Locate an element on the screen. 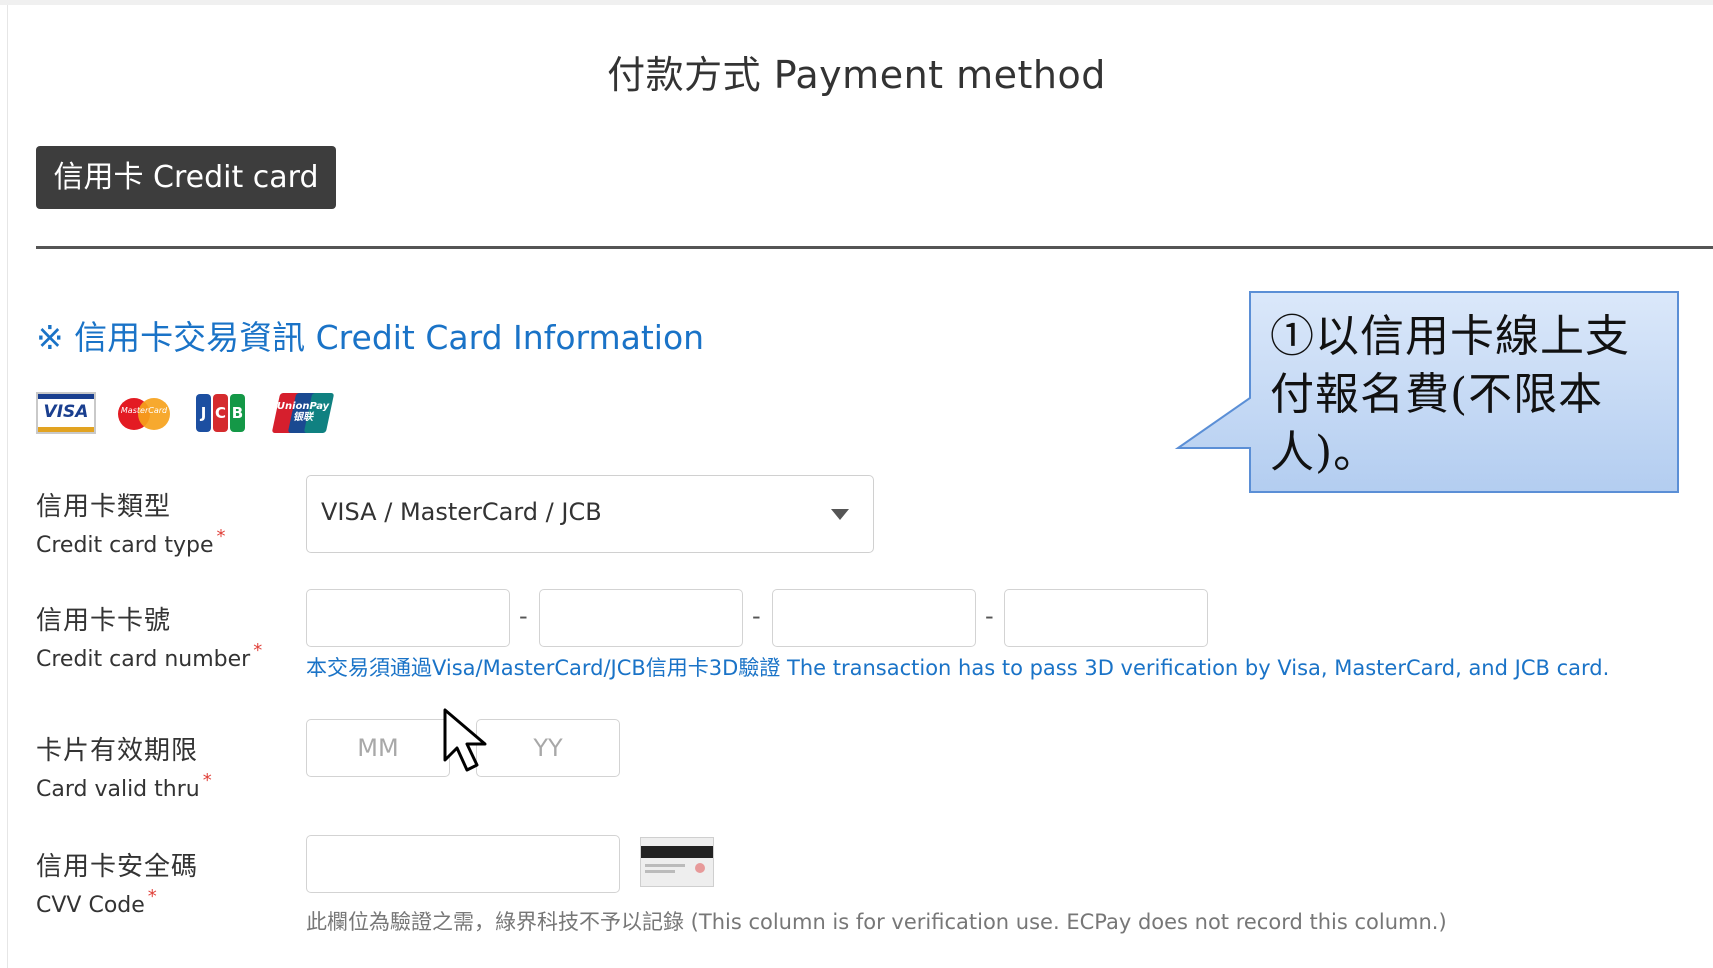  cvv-input is located at coordinates (463, 864).